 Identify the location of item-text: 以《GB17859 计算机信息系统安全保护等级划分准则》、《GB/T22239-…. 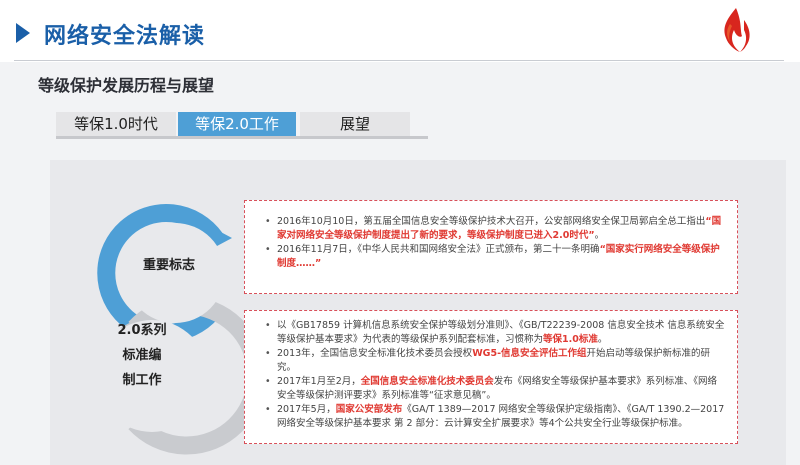
(501, 332).